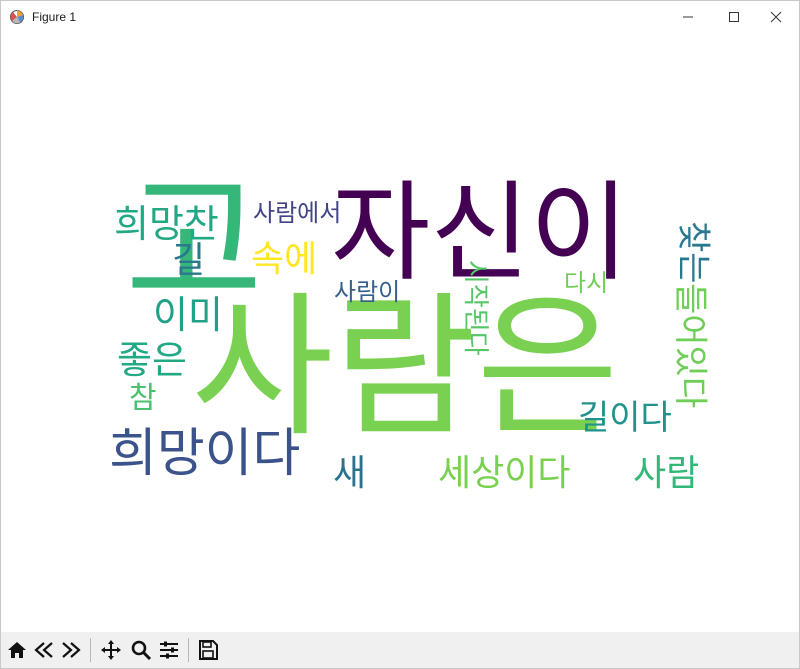  I want to click on word-soge: 속에, so click(284, 259).